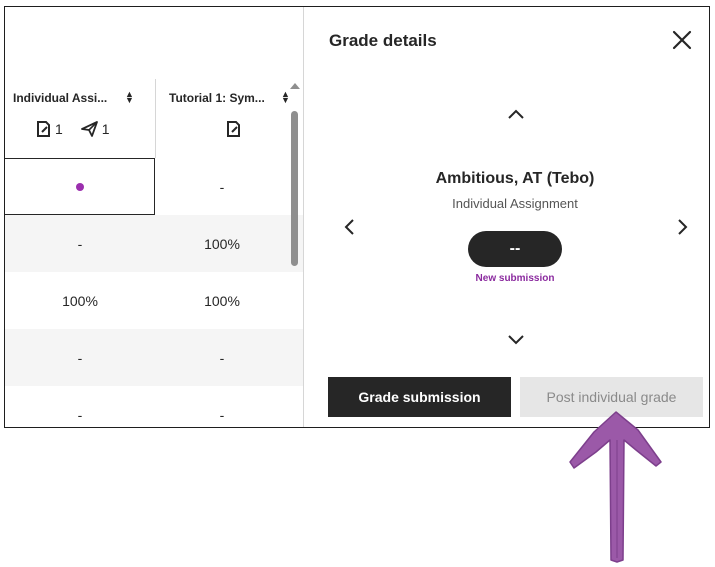 This screenshot has width=715, height=567. What do you see at coordinates (419, 397) in the screenshot?
I see `grade-submission-button: Grade submission` at bounding box center [419, 397].